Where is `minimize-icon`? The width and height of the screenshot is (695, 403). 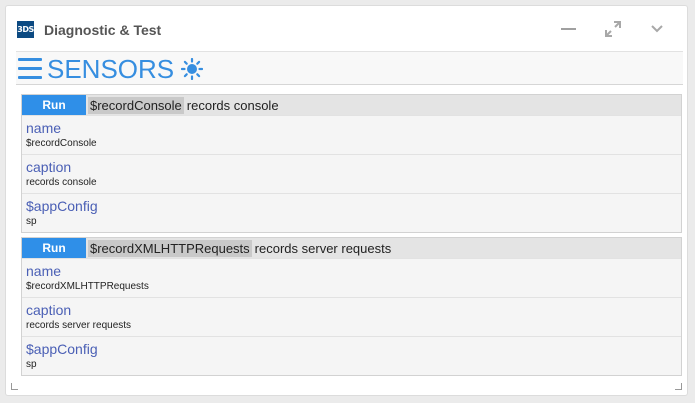
minimize-icon is located at coordinates (568, 29).